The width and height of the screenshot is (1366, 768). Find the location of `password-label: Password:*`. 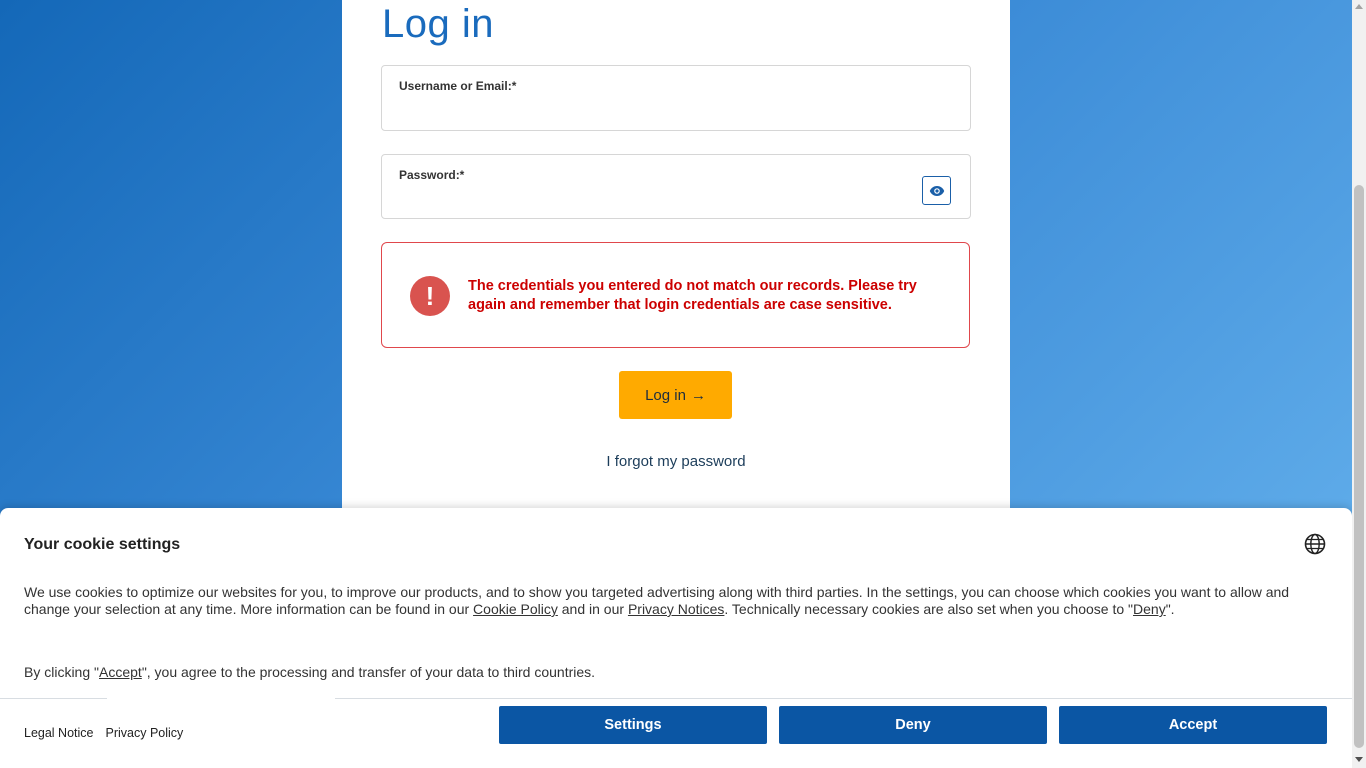

password-label: Password:* is located at coordinates (432, 175).